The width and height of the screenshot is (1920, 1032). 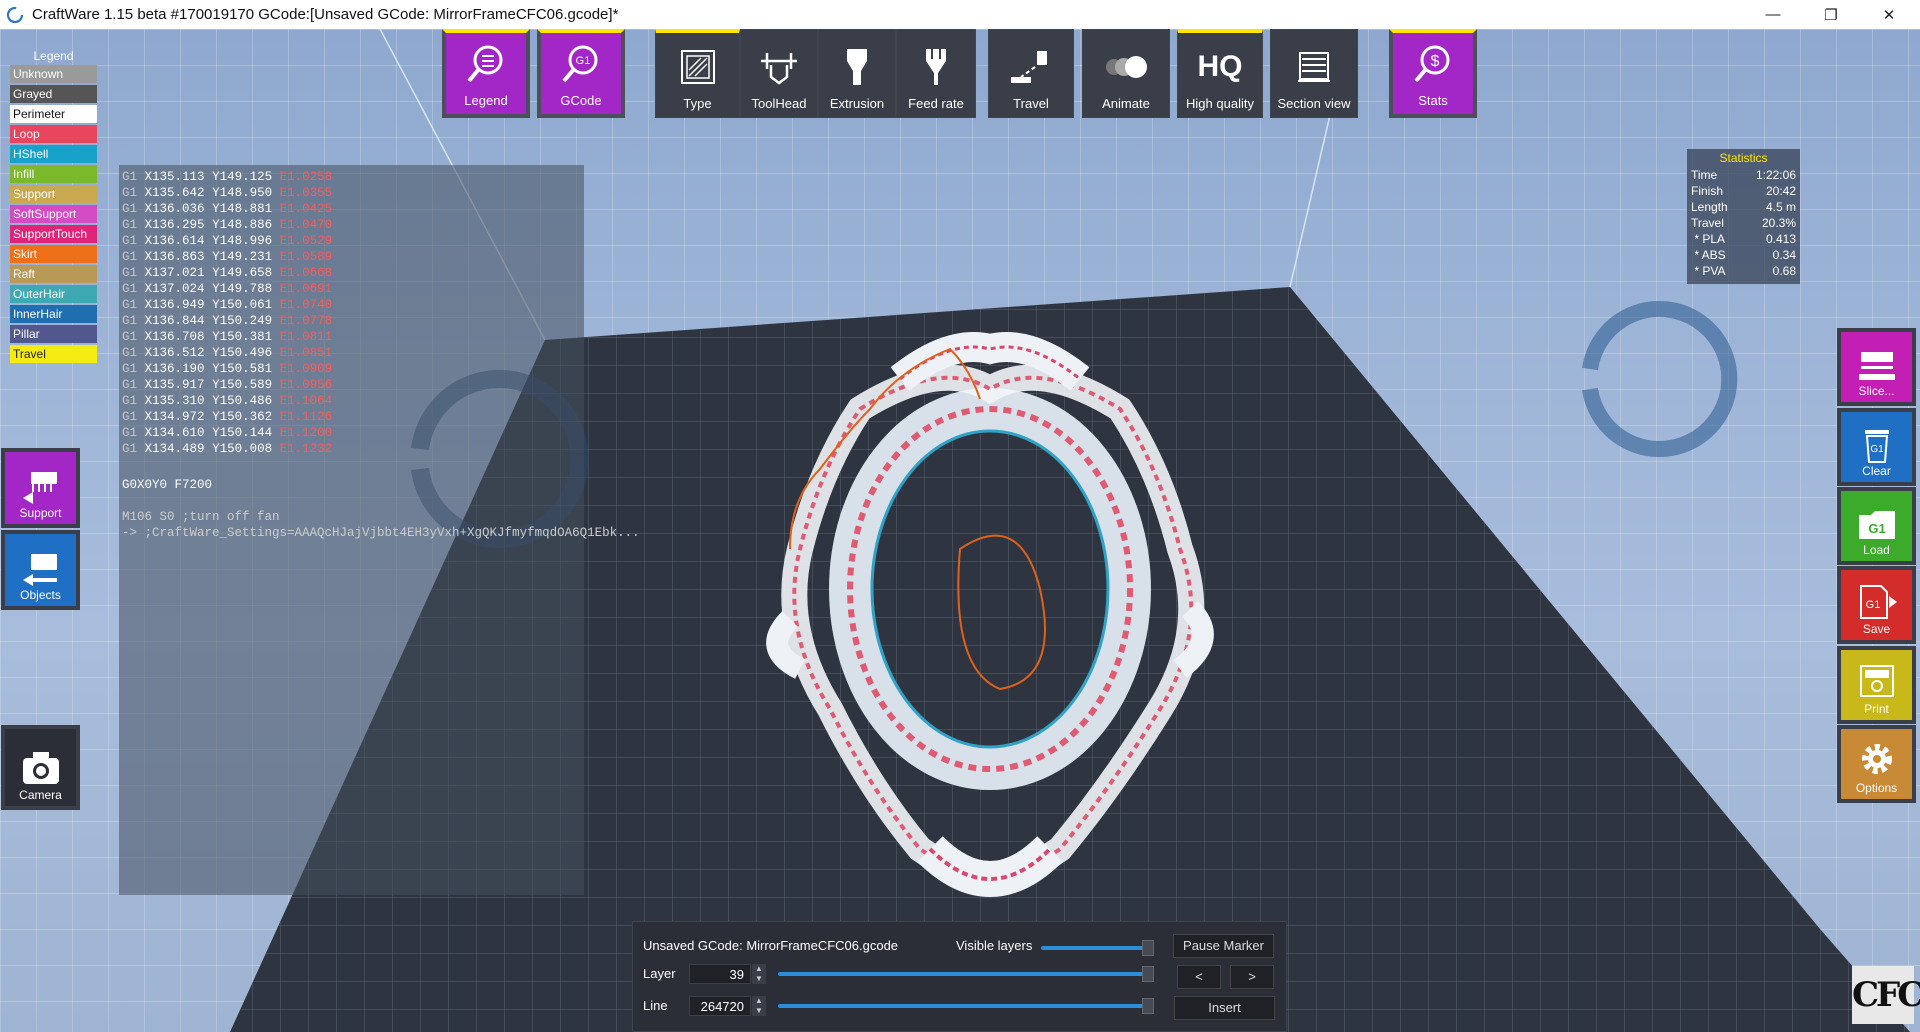 What do you see at coordinates (1031, 73) in the screenshot?
I see `travel-button: Travel` at bounding box center [1031, 73].